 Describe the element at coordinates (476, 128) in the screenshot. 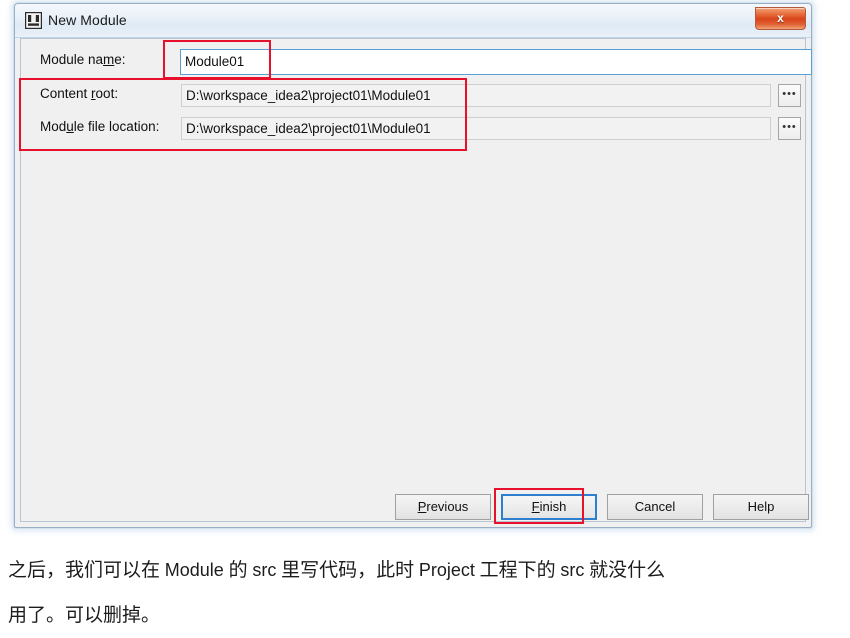

I see `module-file-location-input: D:\workspace_idea2\project01\Module01` at that location.